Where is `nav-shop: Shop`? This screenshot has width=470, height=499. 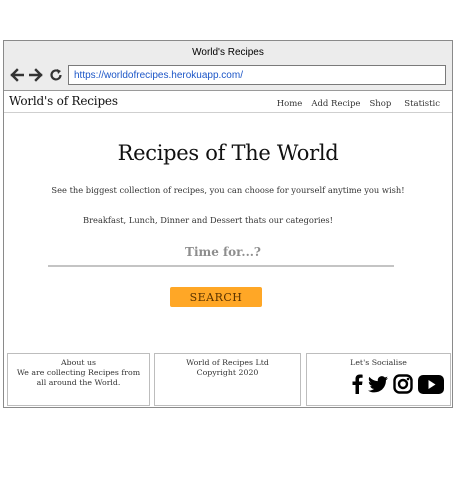 nav-shop: Shop is located at coordinates (380, 104).